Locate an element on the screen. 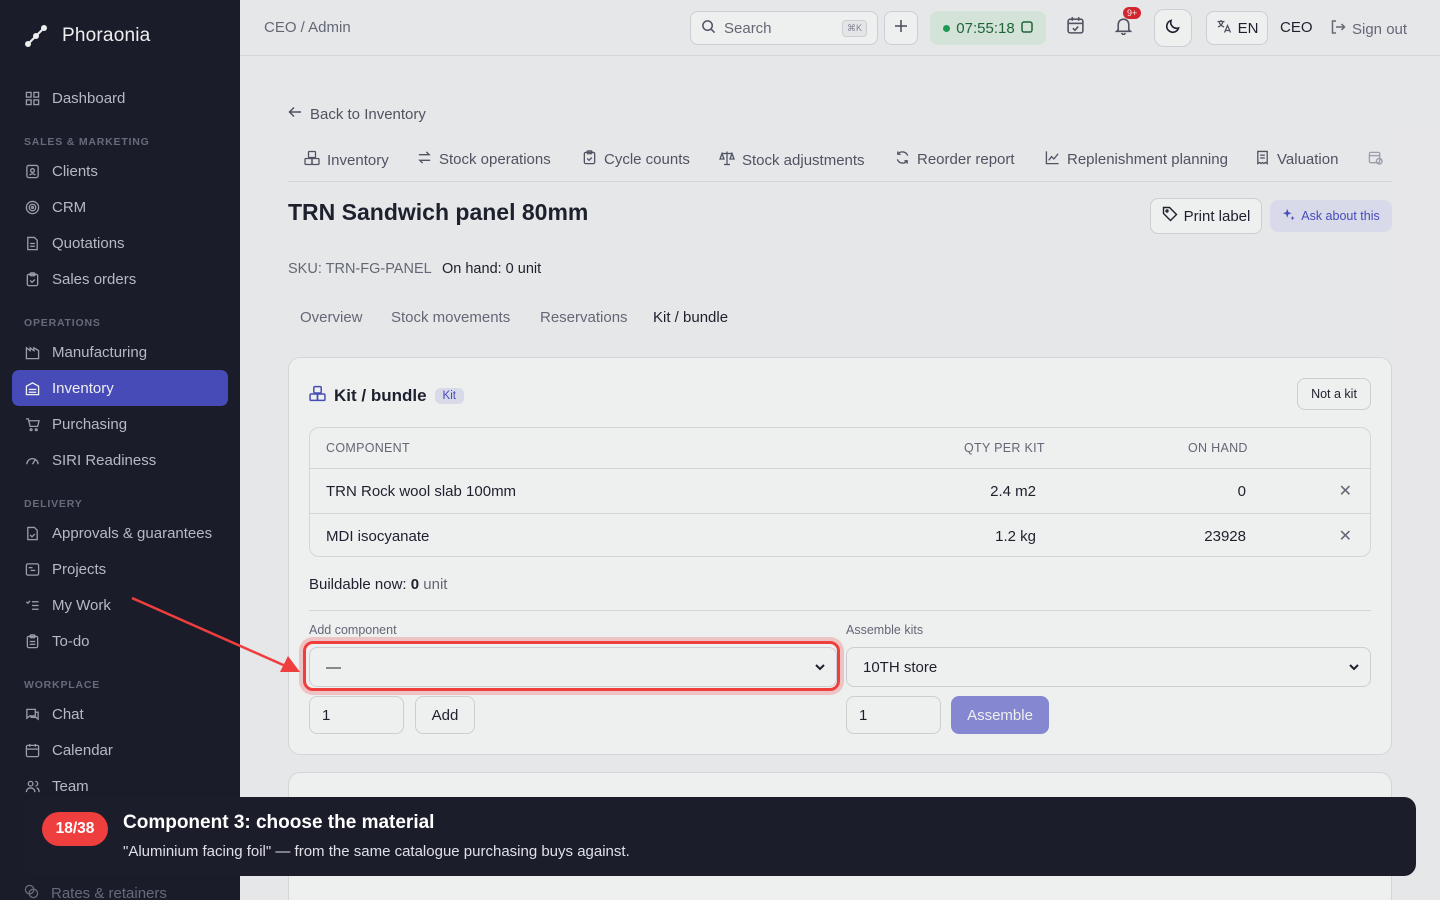 This screenshot has height=900, width=1440. bell-icon is located at coordinates (1123, 28).